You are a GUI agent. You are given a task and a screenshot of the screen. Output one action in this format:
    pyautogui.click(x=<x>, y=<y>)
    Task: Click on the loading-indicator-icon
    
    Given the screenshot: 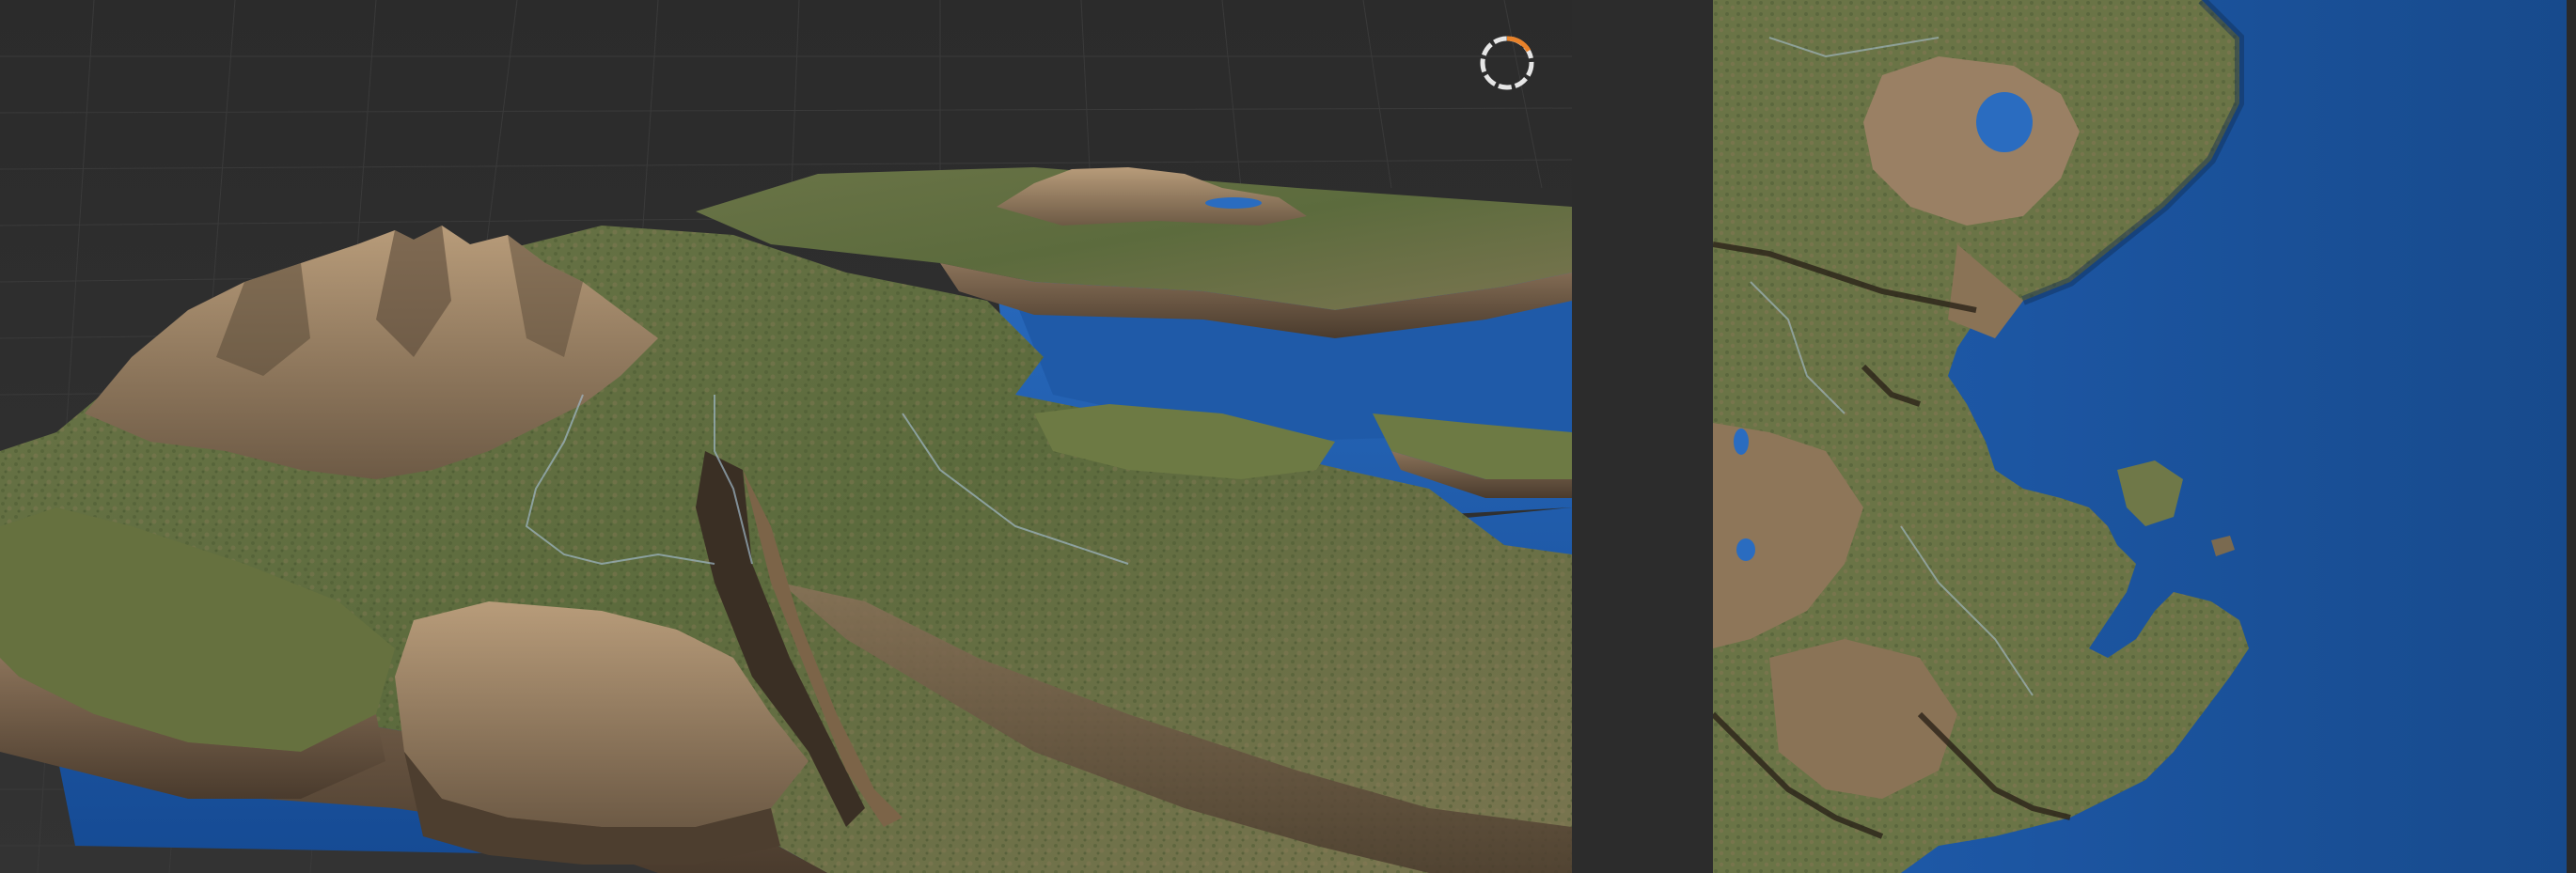 What is the action you would take?
    pyautogui.click(x=1507, y=63)
    